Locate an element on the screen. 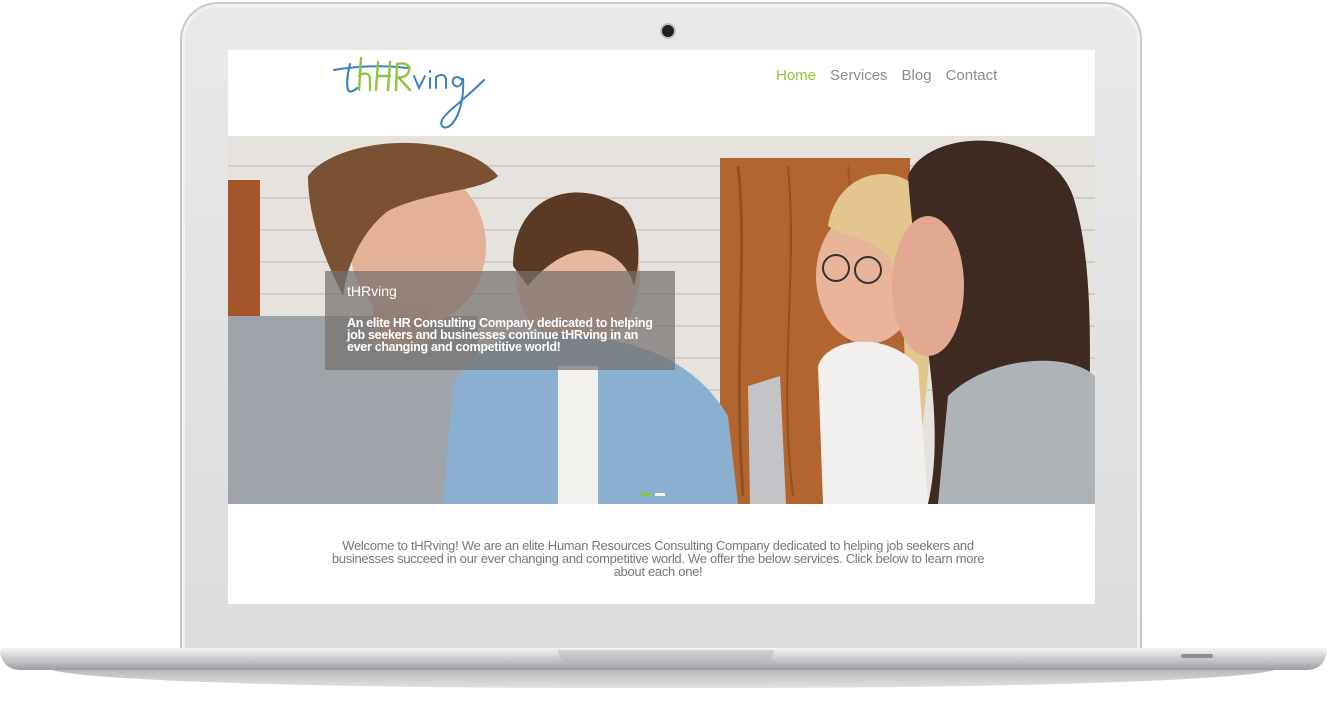 Image resolution: width=1327 pixels, height=716 pixels. main-nav: Home Services Blog Contact is located at coordinates (893, 75).